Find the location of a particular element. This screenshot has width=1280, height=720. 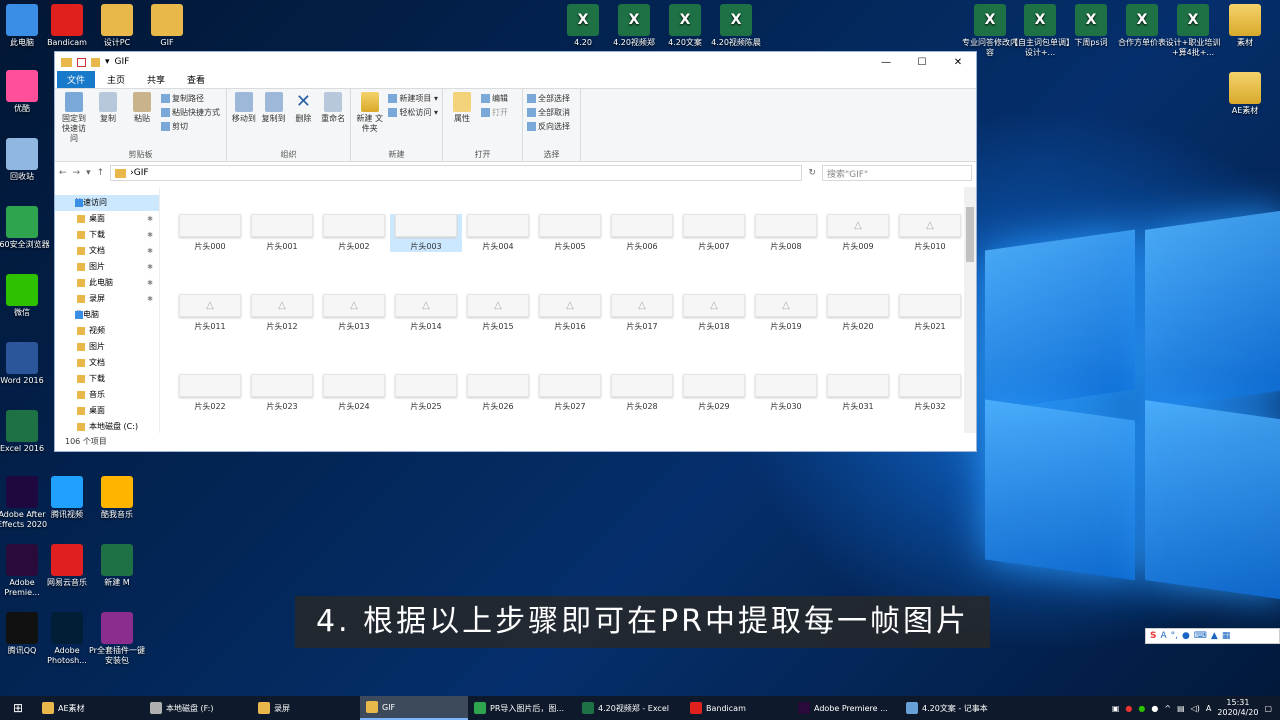

paste-button: 粘贴 is located at coordinates (142, 120).